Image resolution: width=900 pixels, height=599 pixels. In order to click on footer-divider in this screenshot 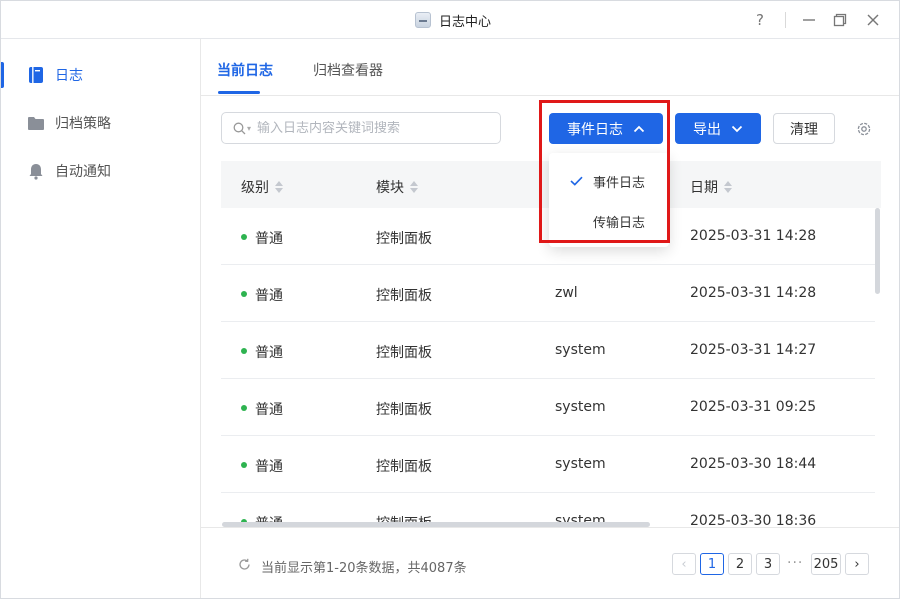, I will do `click(550, 527)`.